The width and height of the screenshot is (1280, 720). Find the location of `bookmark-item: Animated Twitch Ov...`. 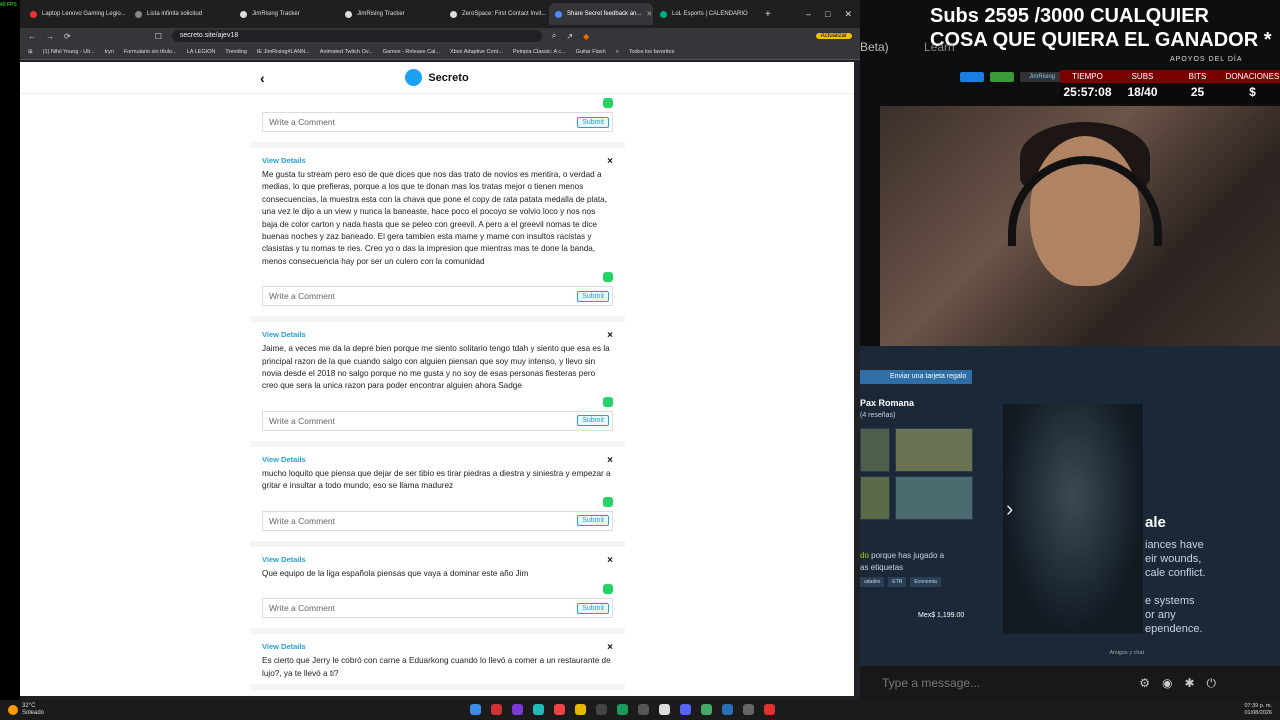

bookmark-item: Animated Twitch Ov... is located at coordinates (346, 52).